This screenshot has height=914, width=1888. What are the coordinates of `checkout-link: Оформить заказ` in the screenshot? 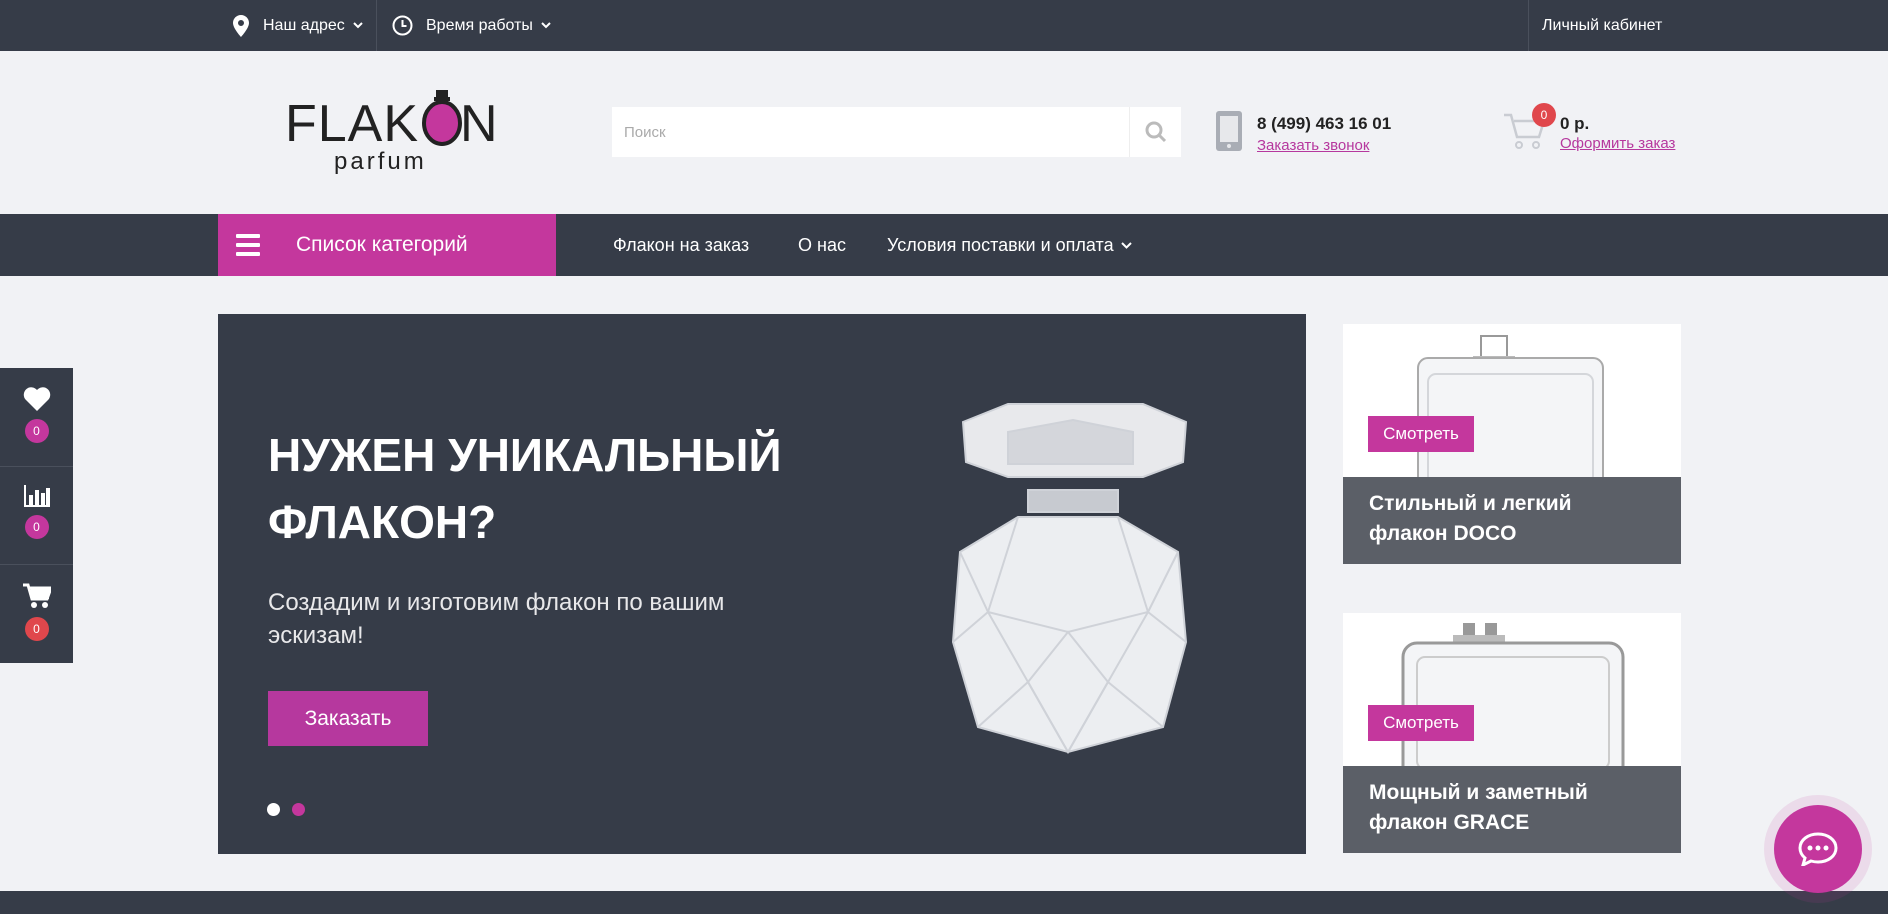 It's located at (1617, 143).